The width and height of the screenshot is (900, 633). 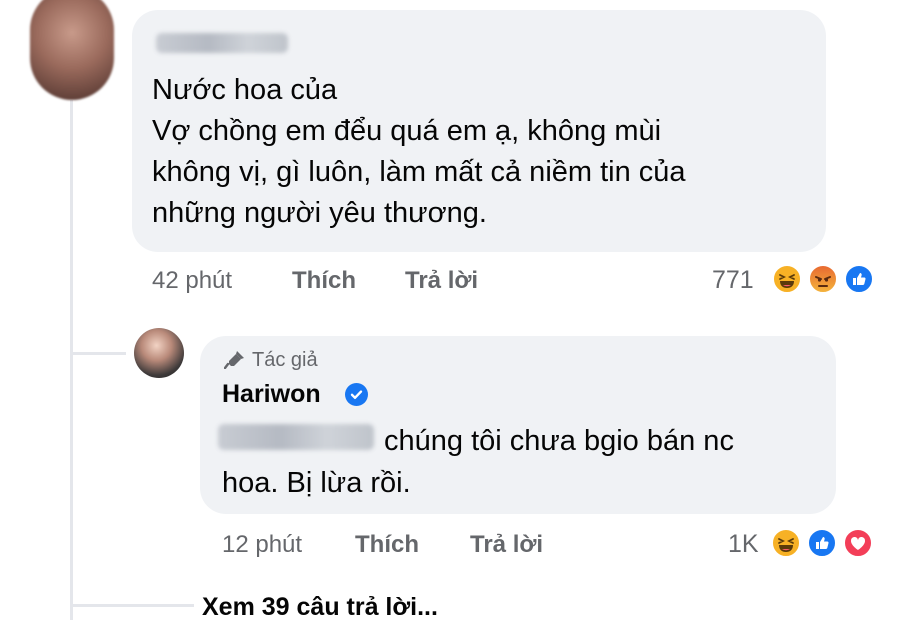 I want to click on comment-text-line: Vợ chồng em đểu quá em ạ, không mùi, so click(x=407, y=131).